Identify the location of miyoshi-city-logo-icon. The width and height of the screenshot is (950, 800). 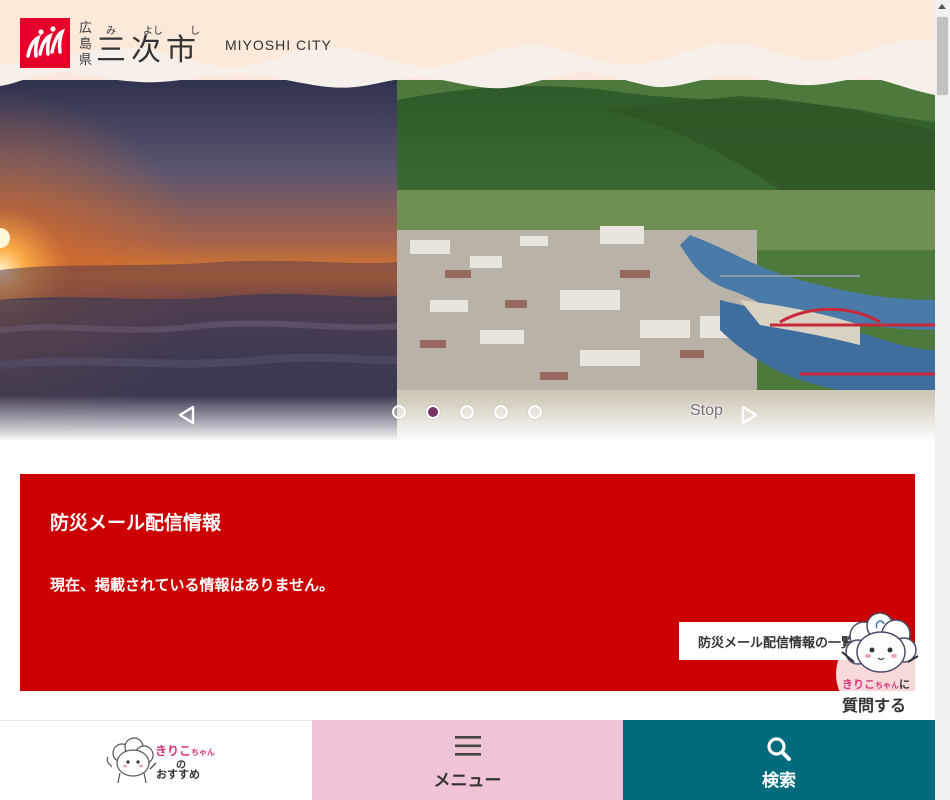
(45, 43).